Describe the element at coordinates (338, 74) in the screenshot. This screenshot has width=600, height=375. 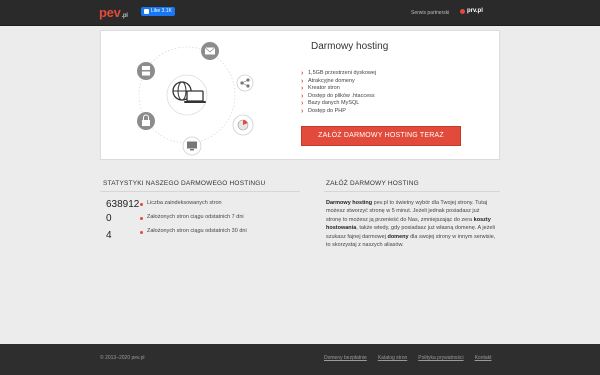
I see `feature-item: 1,5GB przestrzeni dyskowej` at that location.